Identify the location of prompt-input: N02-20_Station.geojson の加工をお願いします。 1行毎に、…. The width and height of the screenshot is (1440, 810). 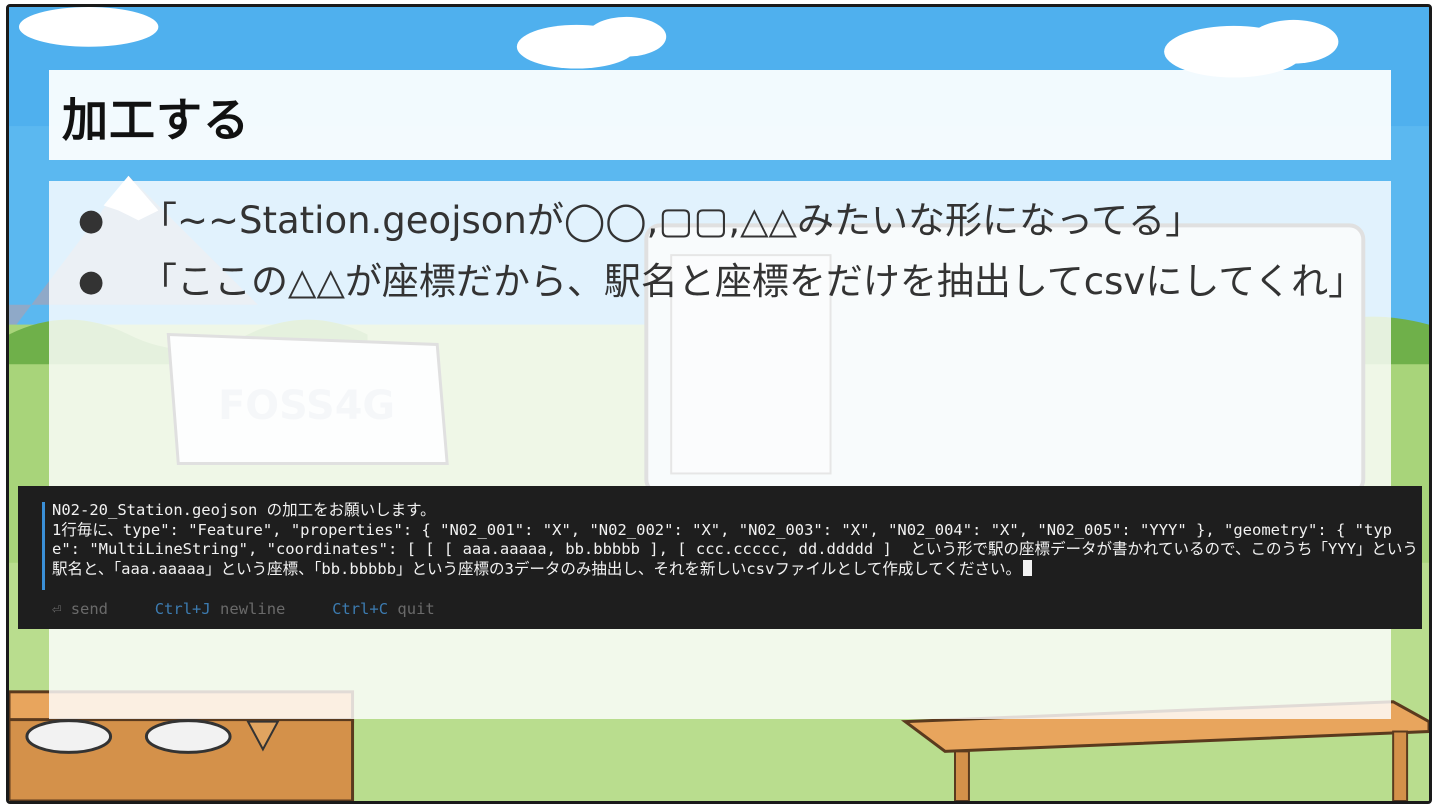
(735, 540).